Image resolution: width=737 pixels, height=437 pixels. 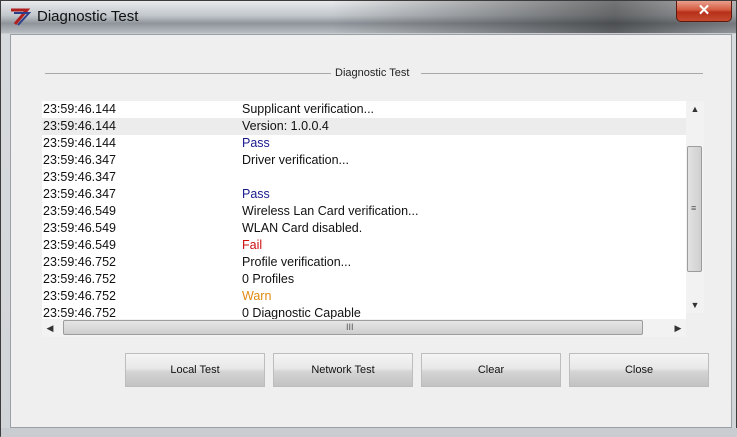 I want to click on horizontal-scrollbar: ◀ III ▶, so click(x=364, y=328).